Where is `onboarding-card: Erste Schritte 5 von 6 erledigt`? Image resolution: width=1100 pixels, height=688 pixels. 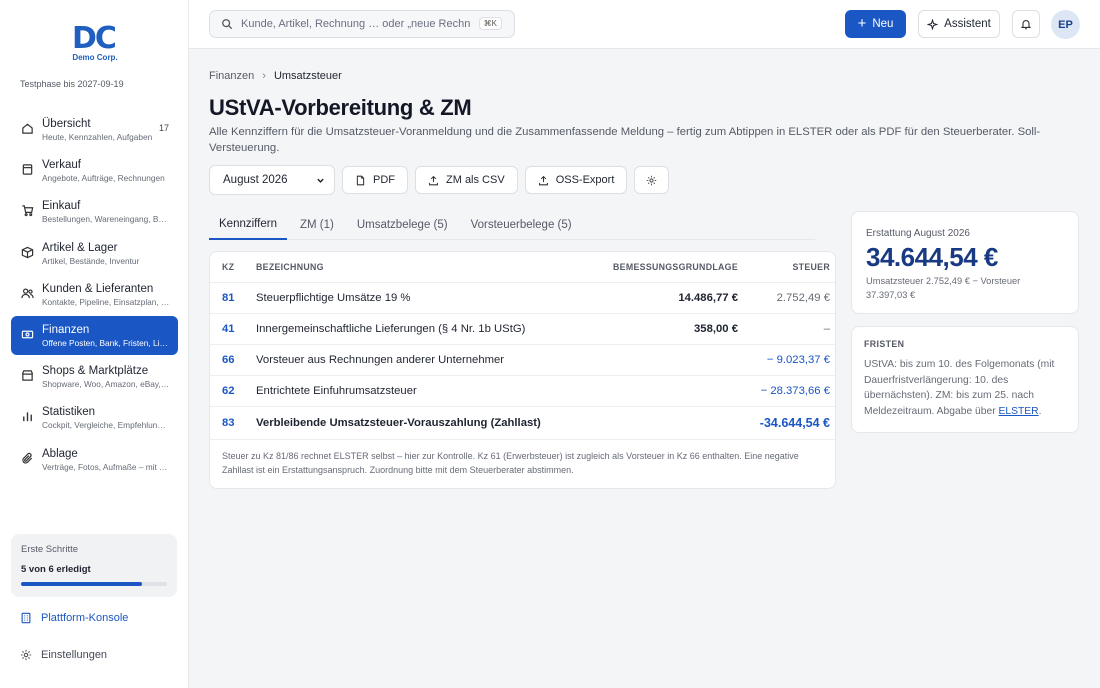 onboarding-card: Erste Schritte 5 von 6 erledigt is located at coordinates (94, 565).